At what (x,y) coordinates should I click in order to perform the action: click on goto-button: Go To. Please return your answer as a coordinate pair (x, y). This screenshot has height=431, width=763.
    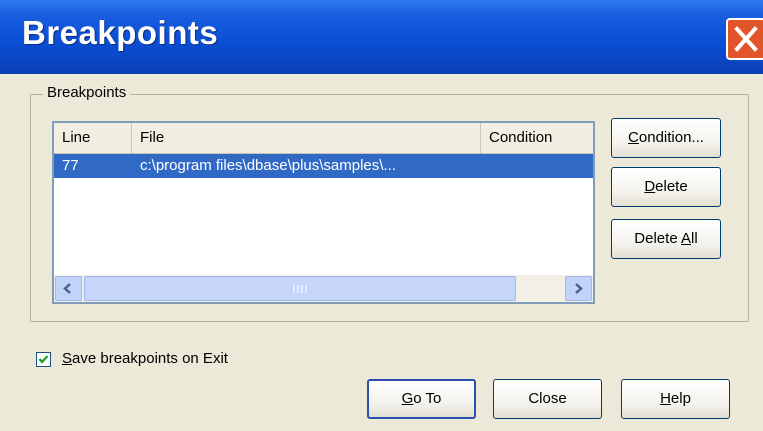
    Looking at the image, I should click on (421, 399).